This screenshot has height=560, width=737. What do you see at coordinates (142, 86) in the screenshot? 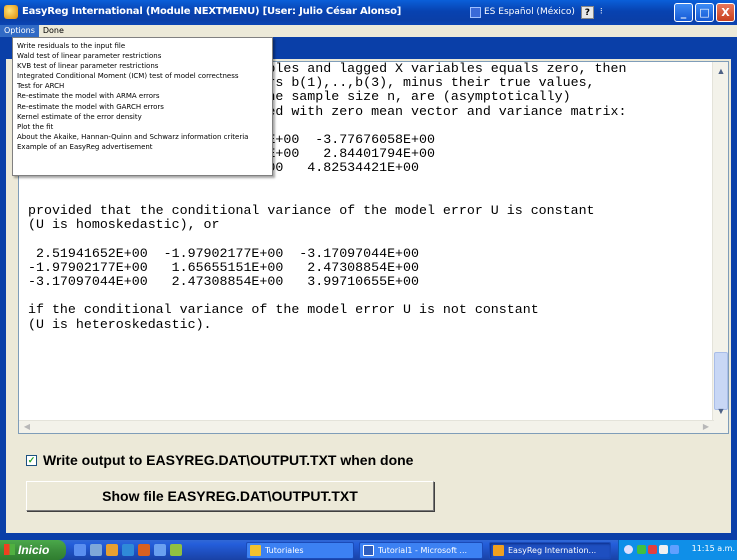
I see `menu-item-arch-test: Test for ARCH` at bounding box center [142, 86].